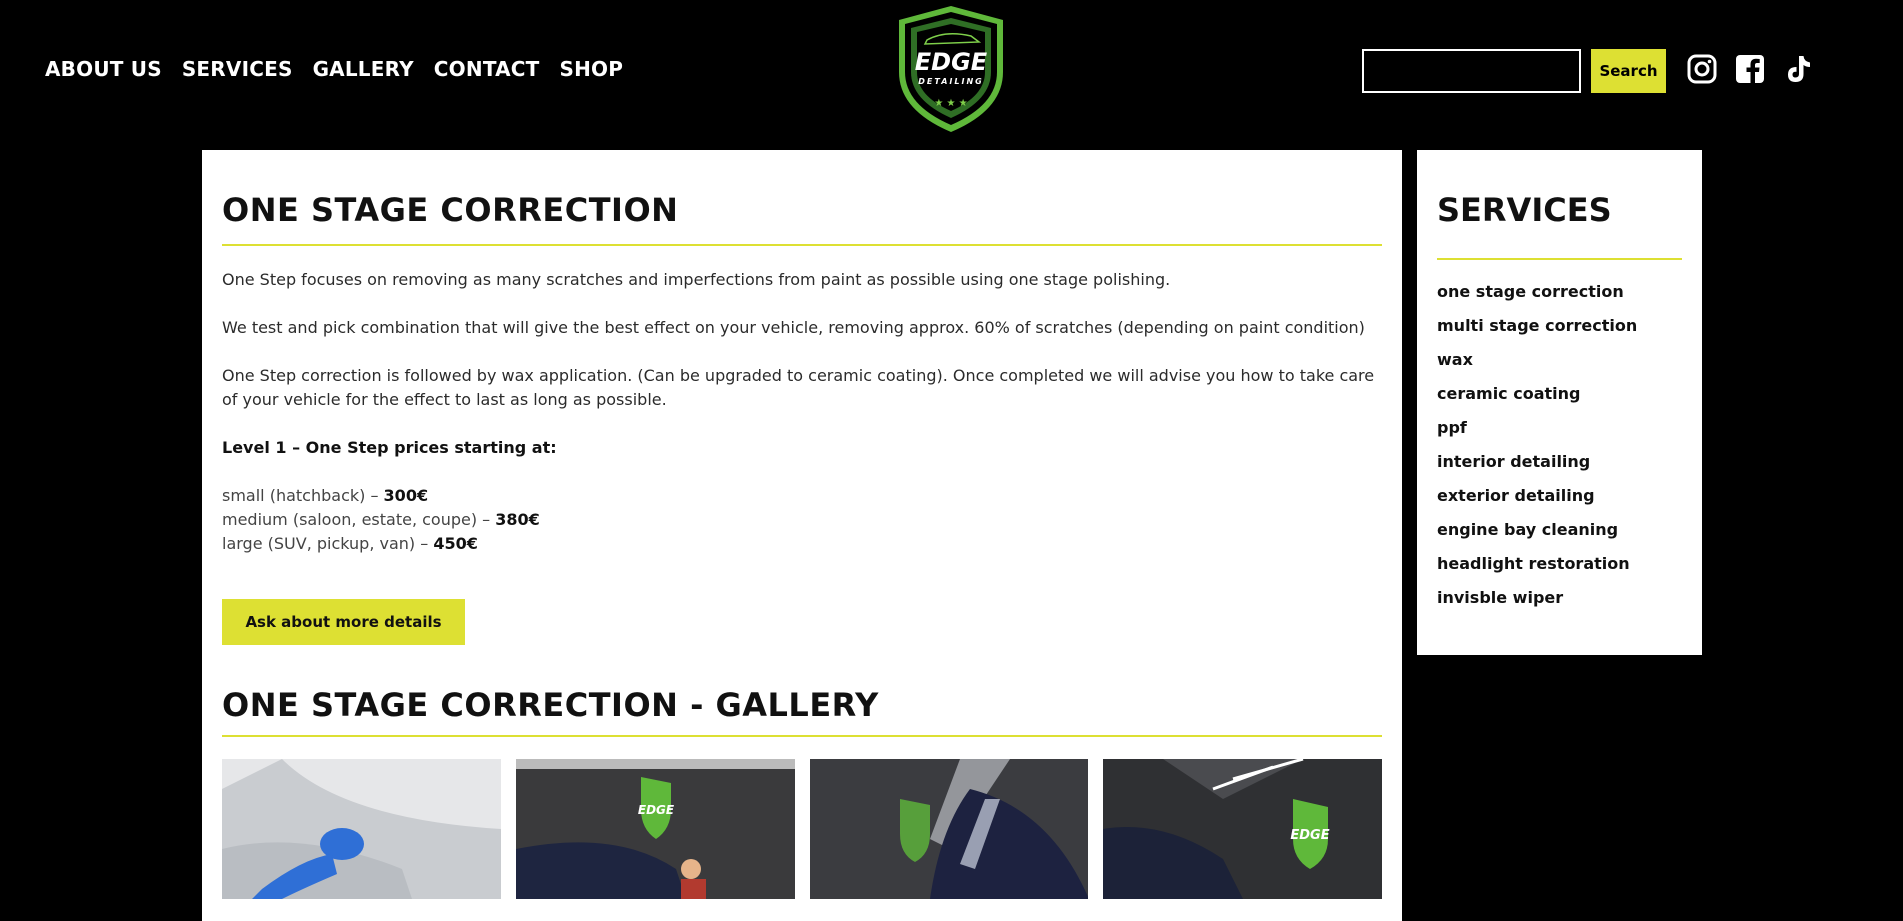  I want to click on gallery-image-2: EDGE, so click(655, 829).